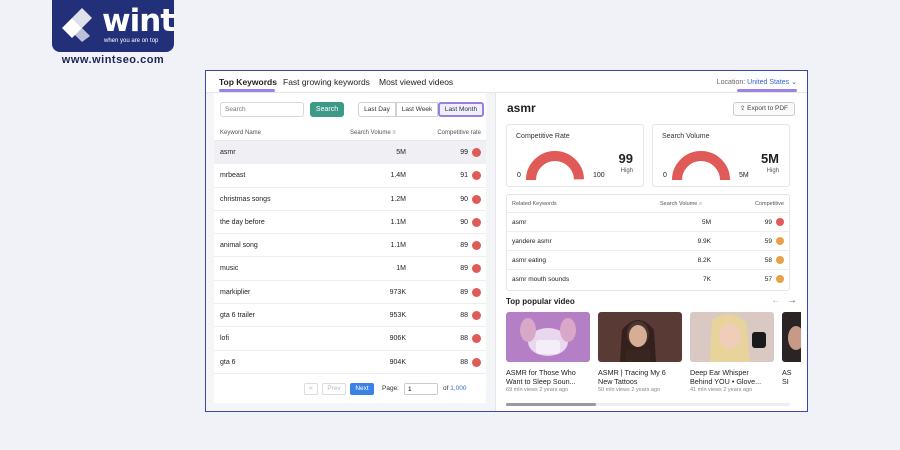  I want to click on location-value: United States, so click(768, 82).